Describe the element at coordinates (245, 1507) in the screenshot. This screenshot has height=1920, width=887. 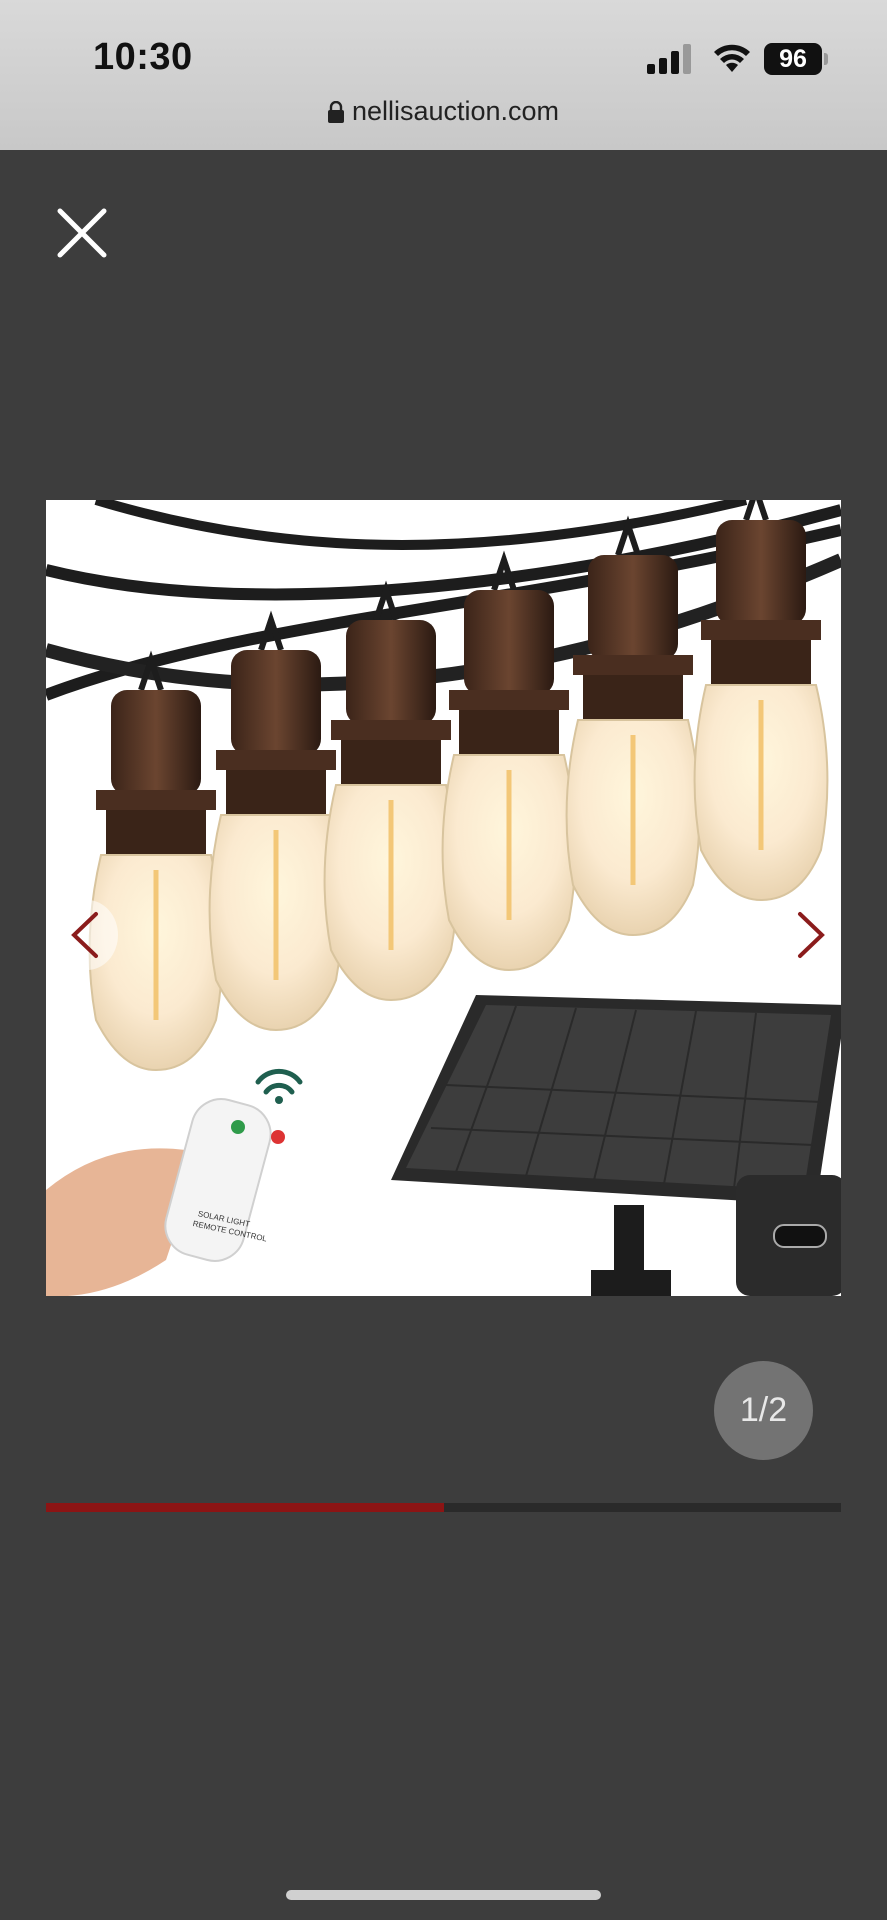
I see `carousel-progress-fill` at that location.